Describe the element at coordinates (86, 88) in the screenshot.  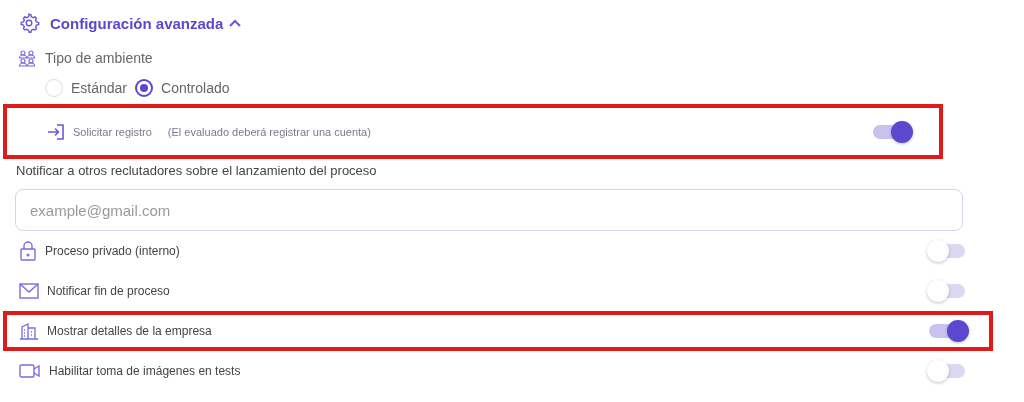
I see `environment-radio: Estándar` at that location.